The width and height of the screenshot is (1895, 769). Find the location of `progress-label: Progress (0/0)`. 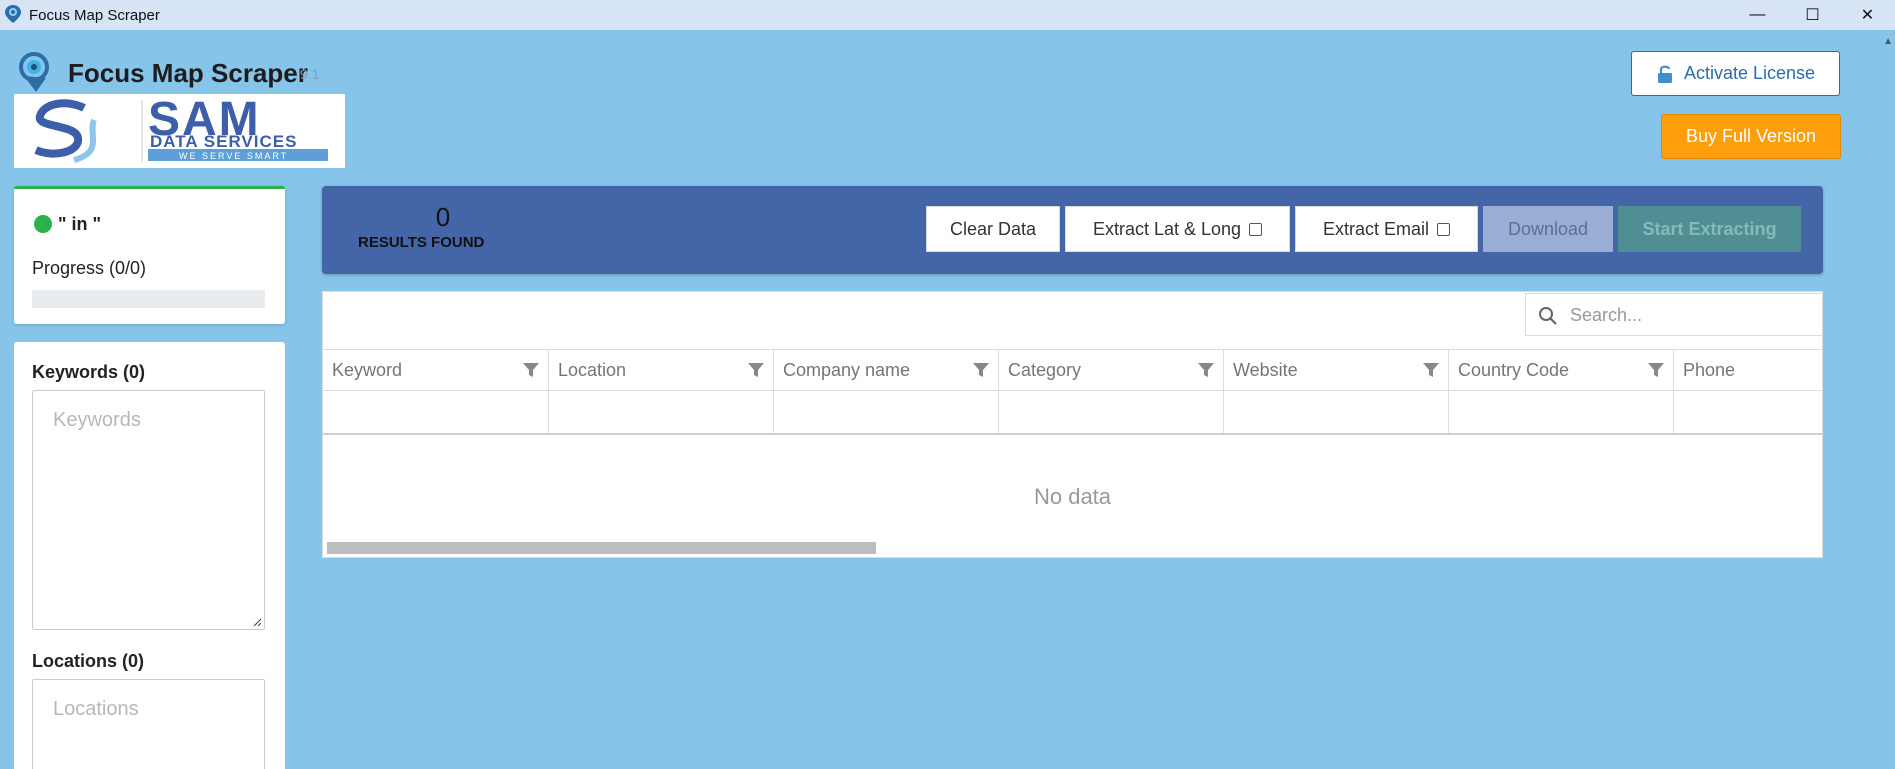

progress-label: Progress (0/0) is located at coordinates (89, 268).